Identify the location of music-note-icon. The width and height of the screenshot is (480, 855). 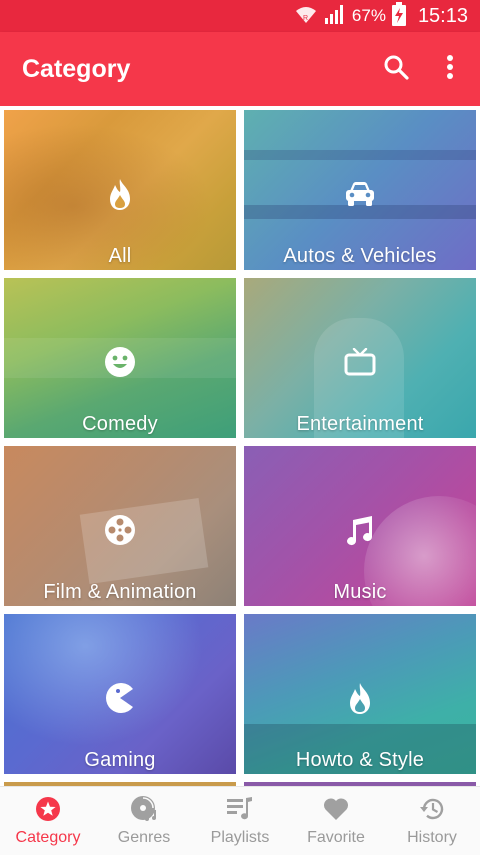
(360, 530).